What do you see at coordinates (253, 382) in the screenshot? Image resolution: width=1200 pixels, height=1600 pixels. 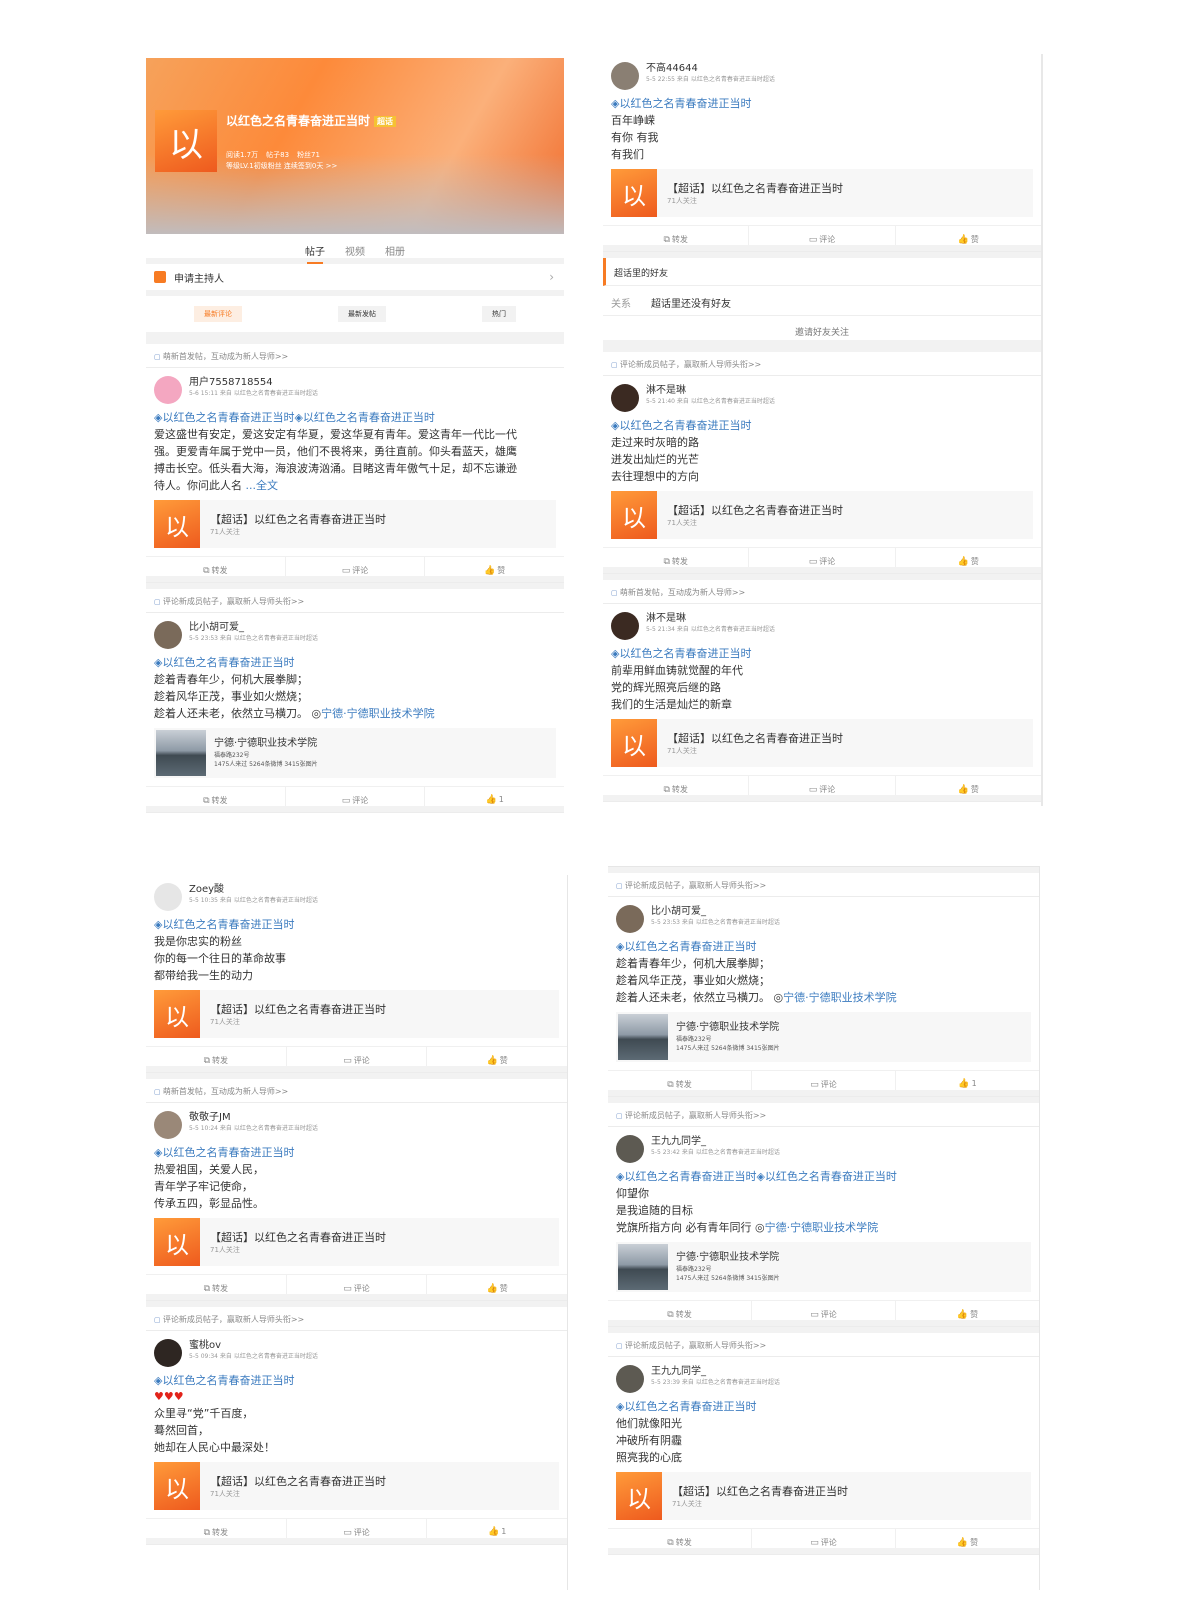 I see `username: 用户7558718554` at bounding box center [253, 382].